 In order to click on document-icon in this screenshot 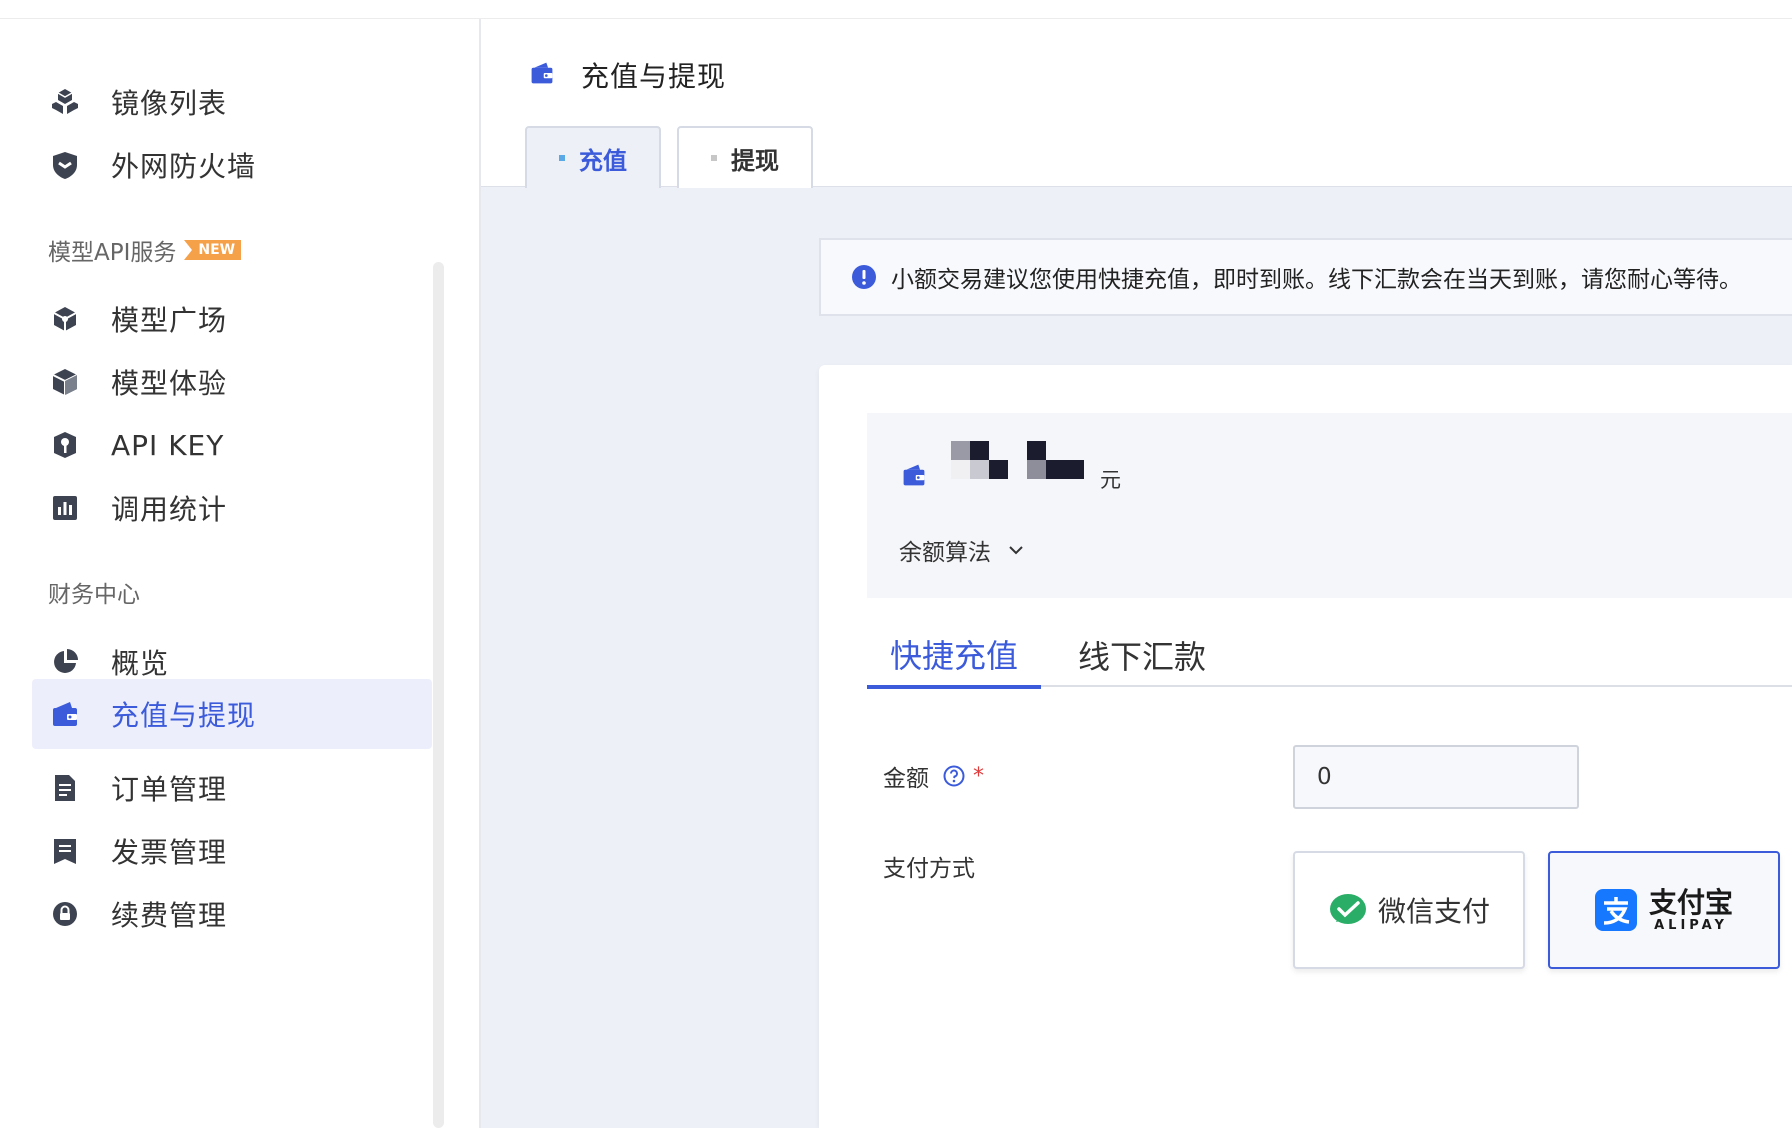, I will do `click(65, 788)`.